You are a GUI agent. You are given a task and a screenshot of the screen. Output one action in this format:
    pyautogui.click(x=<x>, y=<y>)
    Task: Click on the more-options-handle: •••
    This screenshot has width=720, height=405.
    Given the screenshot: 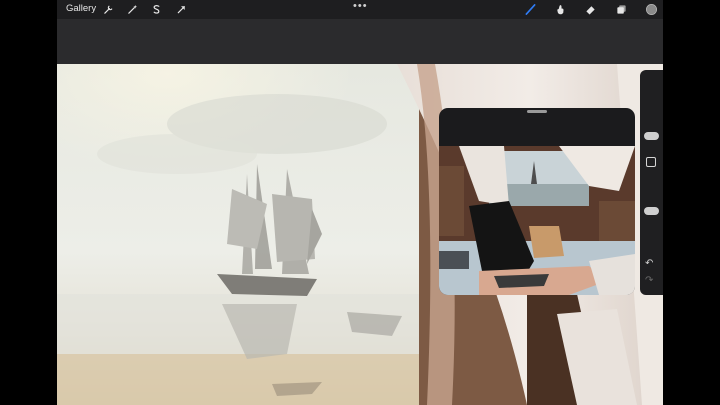 What is the action you would take?
    pyautogui.click(x=360, y=6)
    